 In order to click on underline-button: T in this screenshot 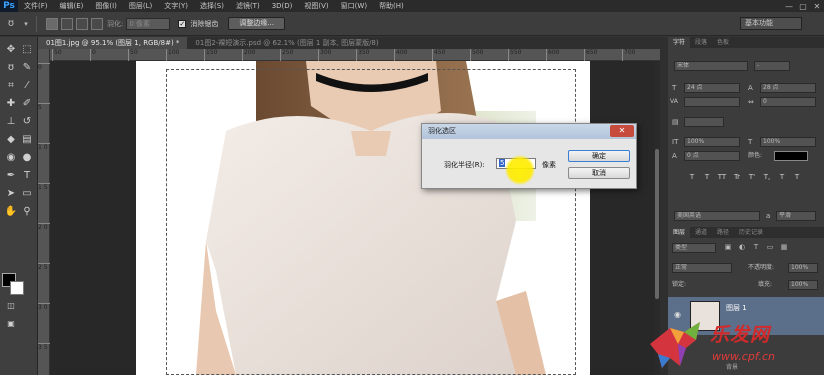, I will do `click(782, 177)`.